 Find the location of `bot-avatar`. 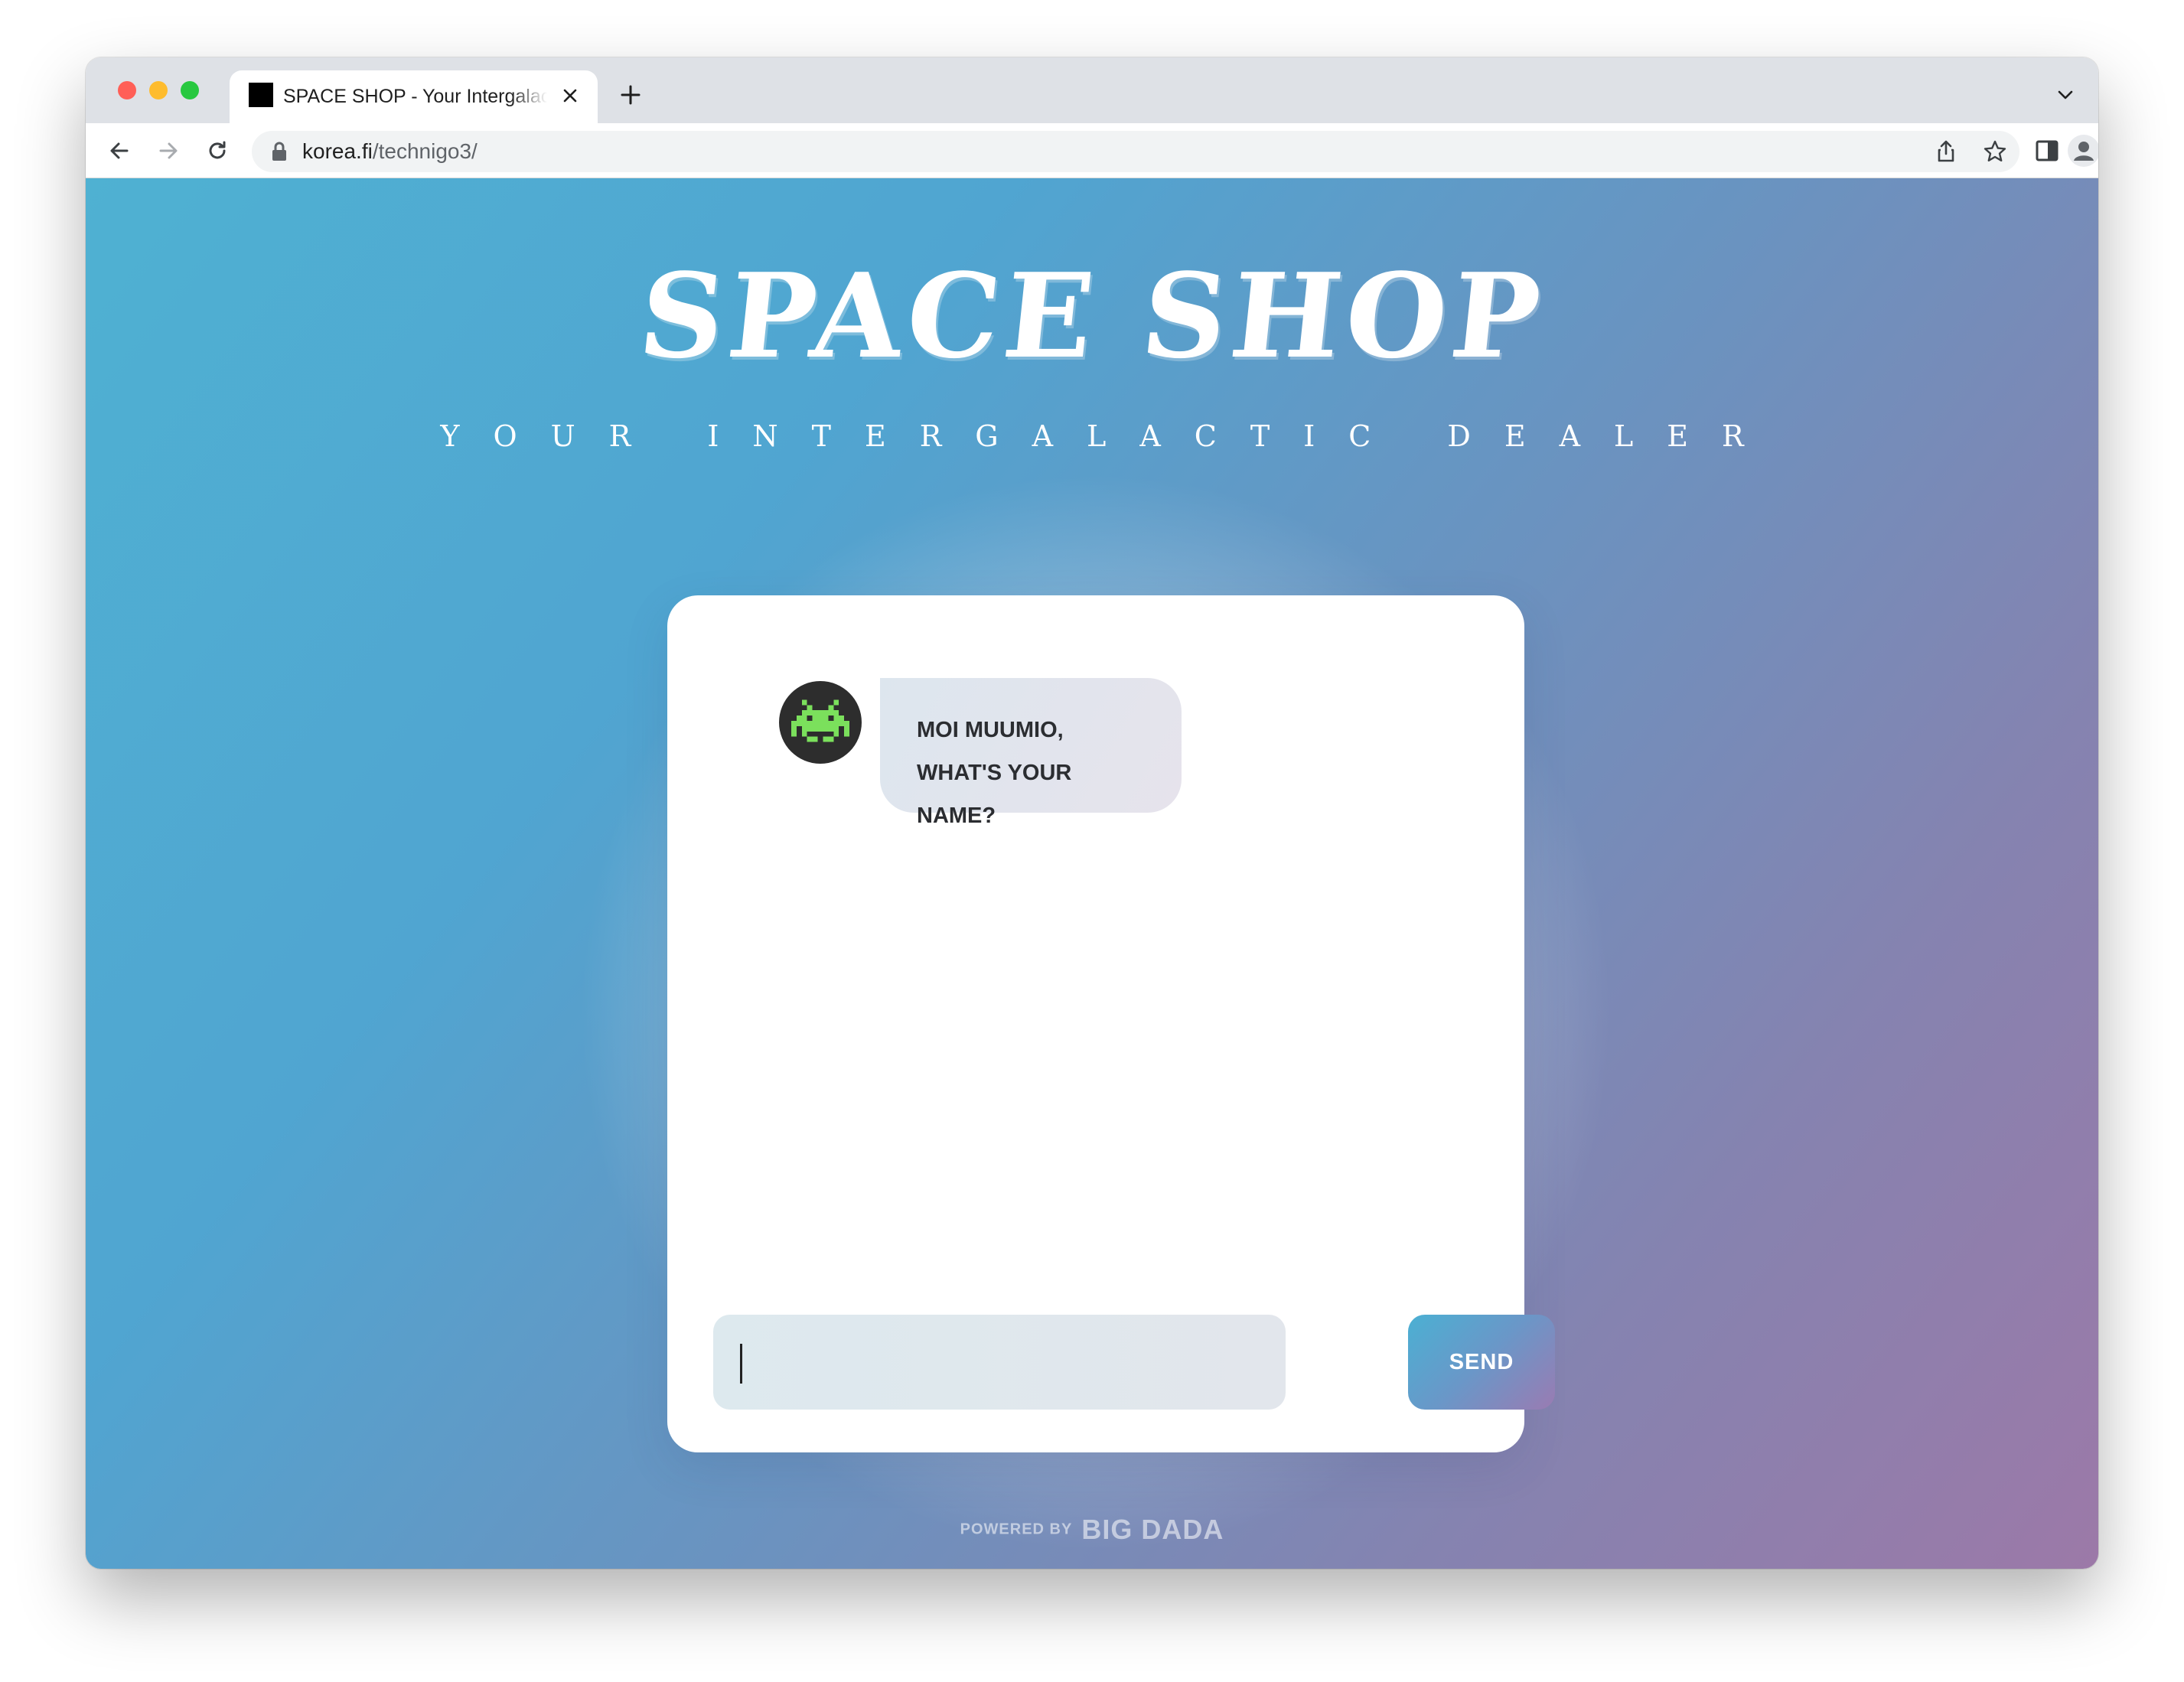

bot-avatar is located at coordinates (821, 722).